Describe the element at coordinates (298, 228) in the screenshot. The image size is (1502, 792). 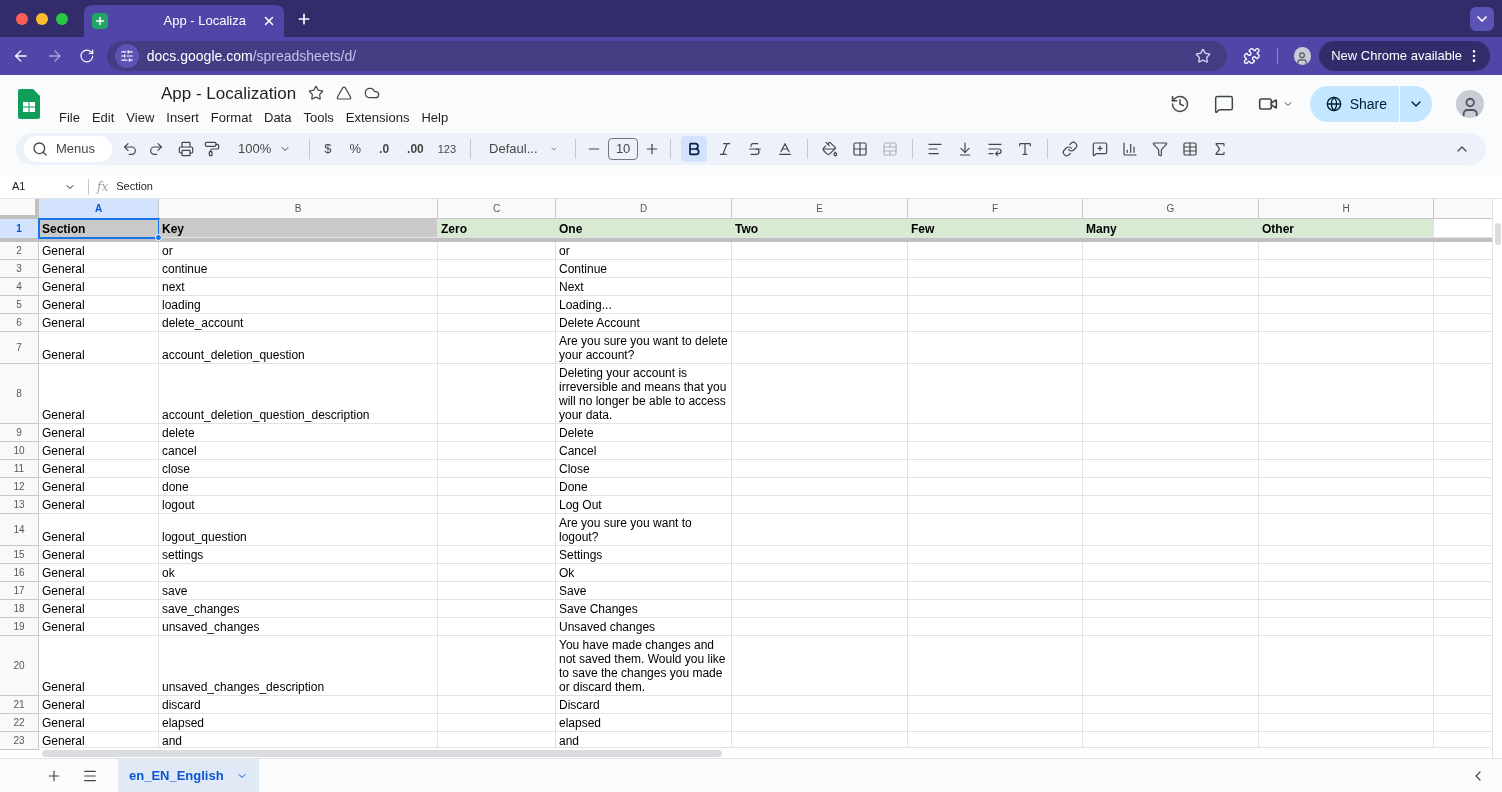
I see `header-cell: Key` at that location.